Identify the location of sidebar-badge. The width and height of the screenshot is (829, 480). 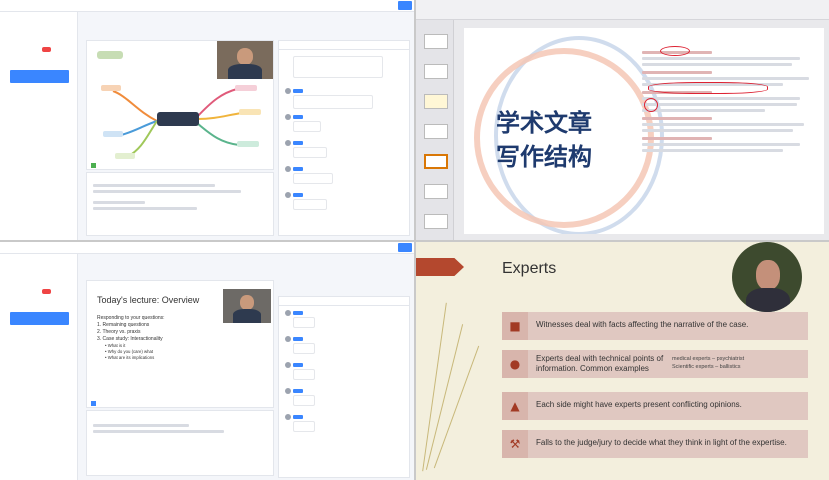
(46, 291).